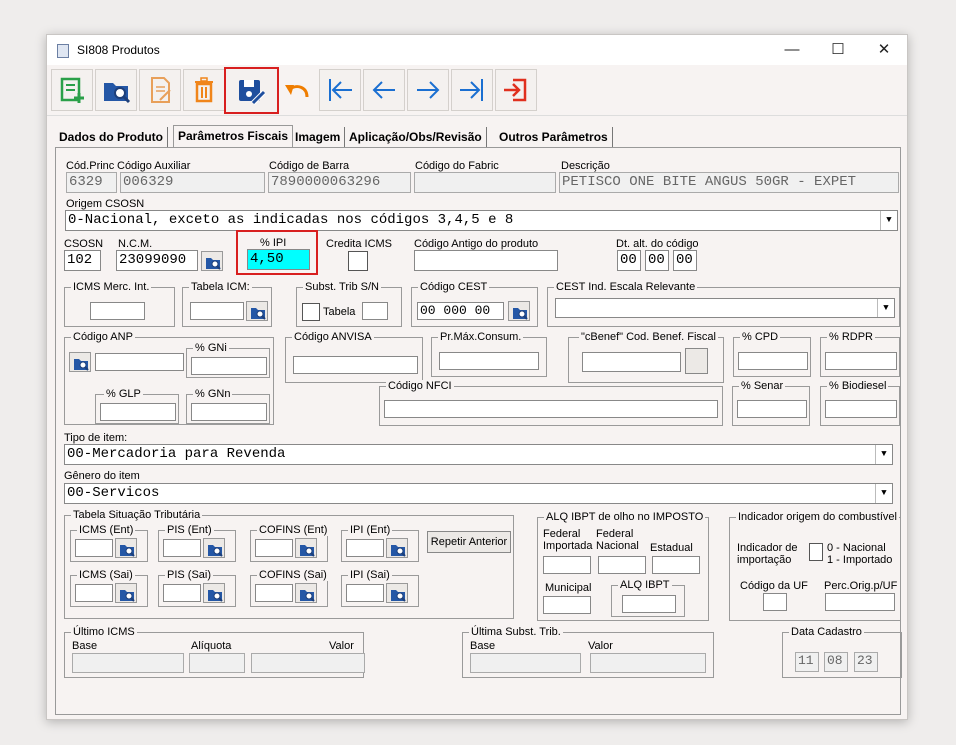 The width and height of the screenshot is (956, 745). I want to click on cpd-field, so click(773, 361).